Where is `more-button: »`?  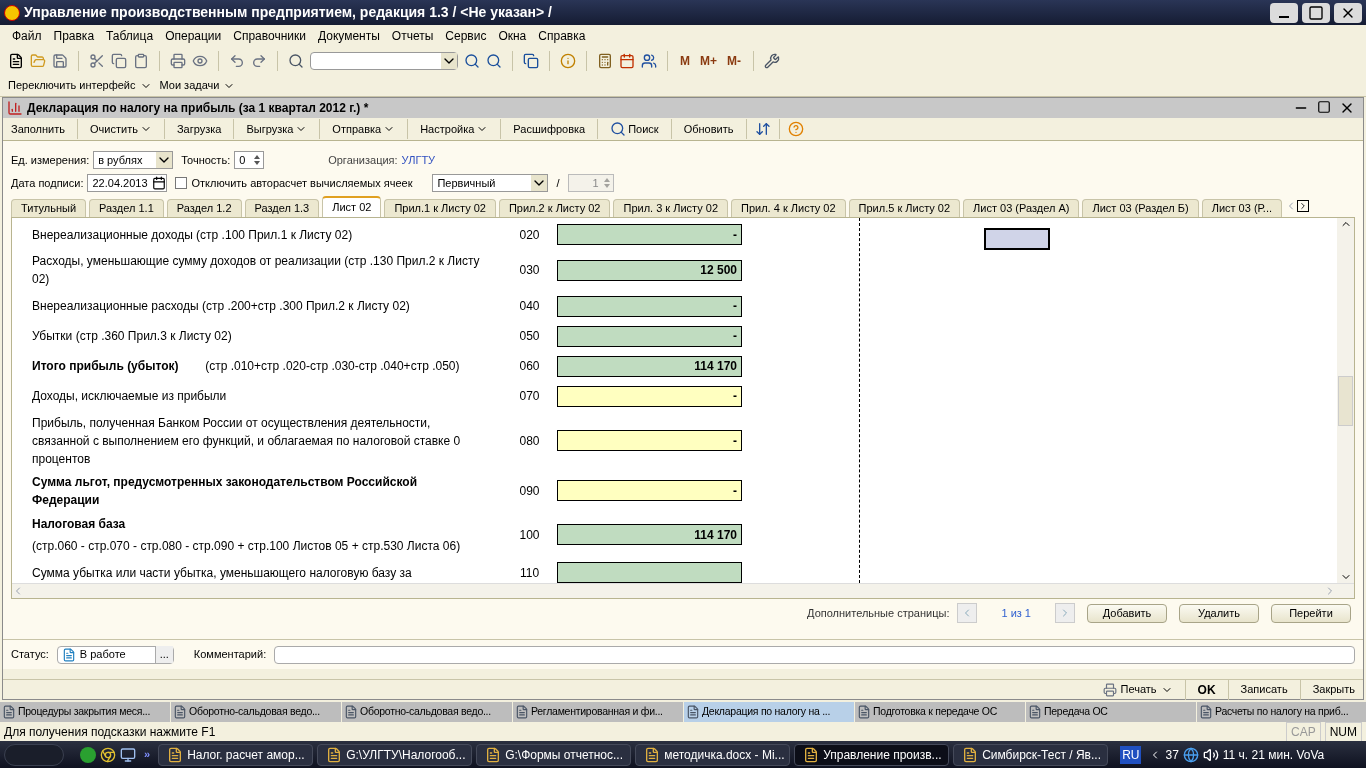
more-button: » is located at coordinates (147, 754).